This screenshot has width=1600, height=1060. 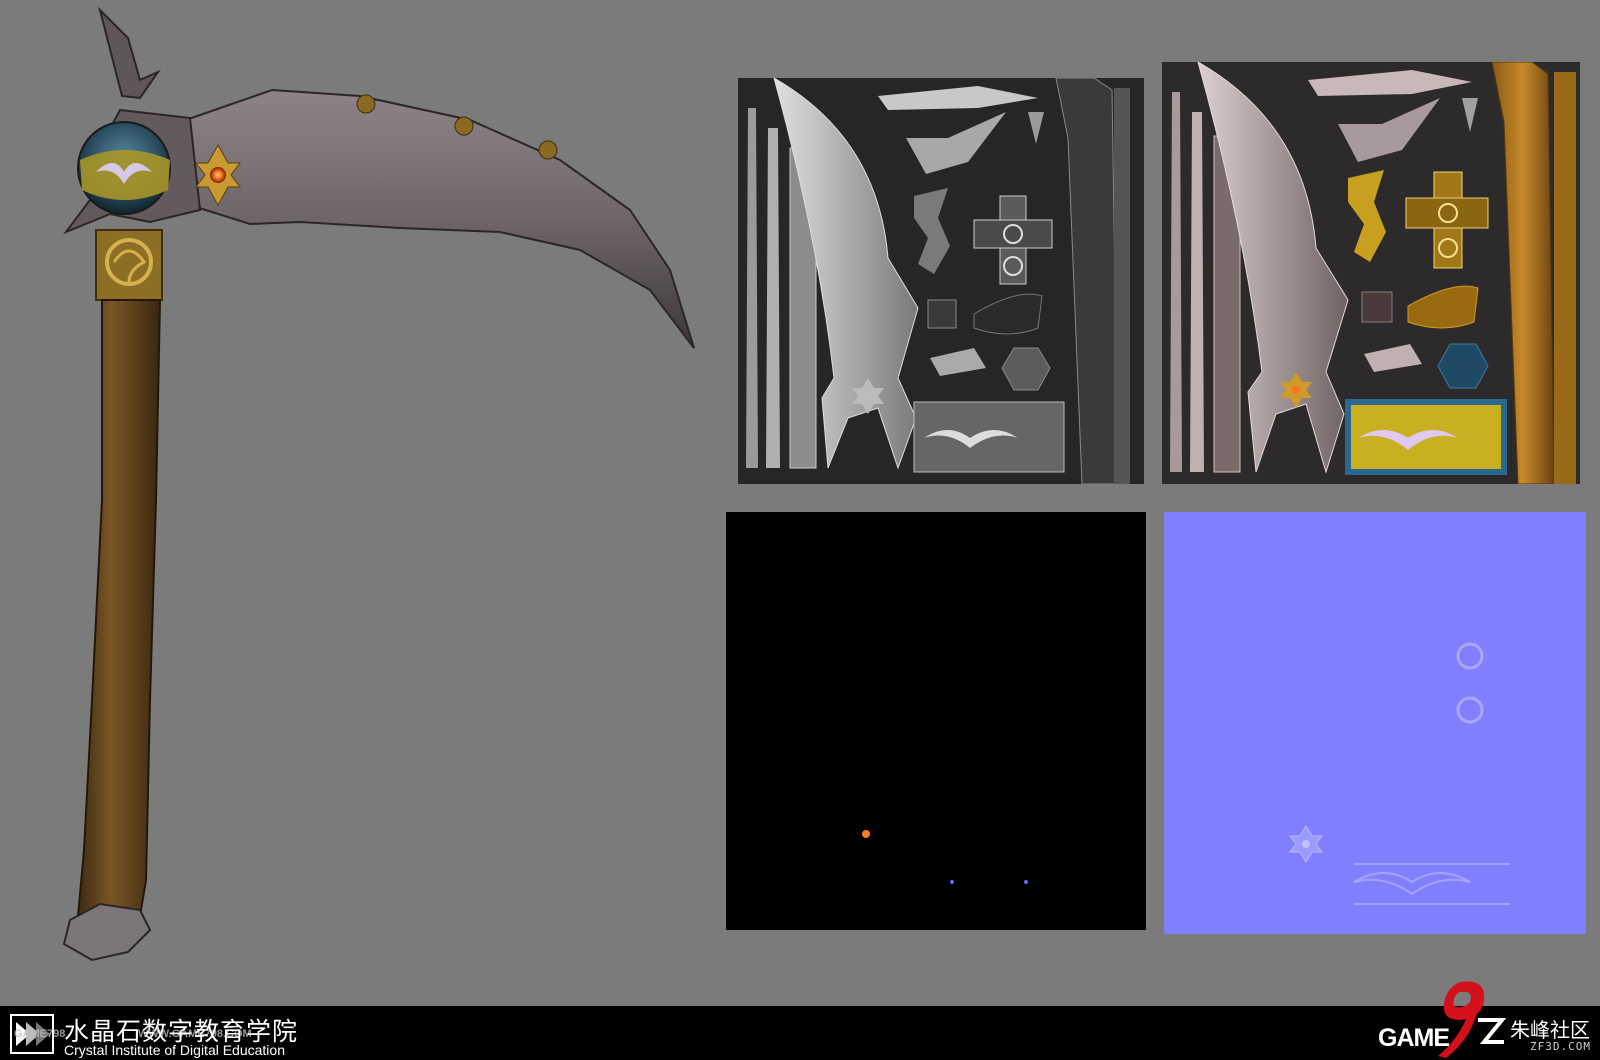 I want to click on uv-gem, so click(x=1296, y=390).